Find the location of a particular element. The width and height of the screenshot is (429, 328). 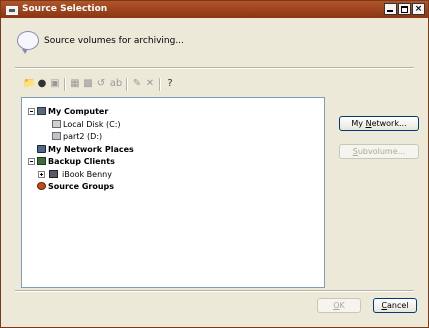

rename-icon: ↺ is located at coordinates (101, 84).